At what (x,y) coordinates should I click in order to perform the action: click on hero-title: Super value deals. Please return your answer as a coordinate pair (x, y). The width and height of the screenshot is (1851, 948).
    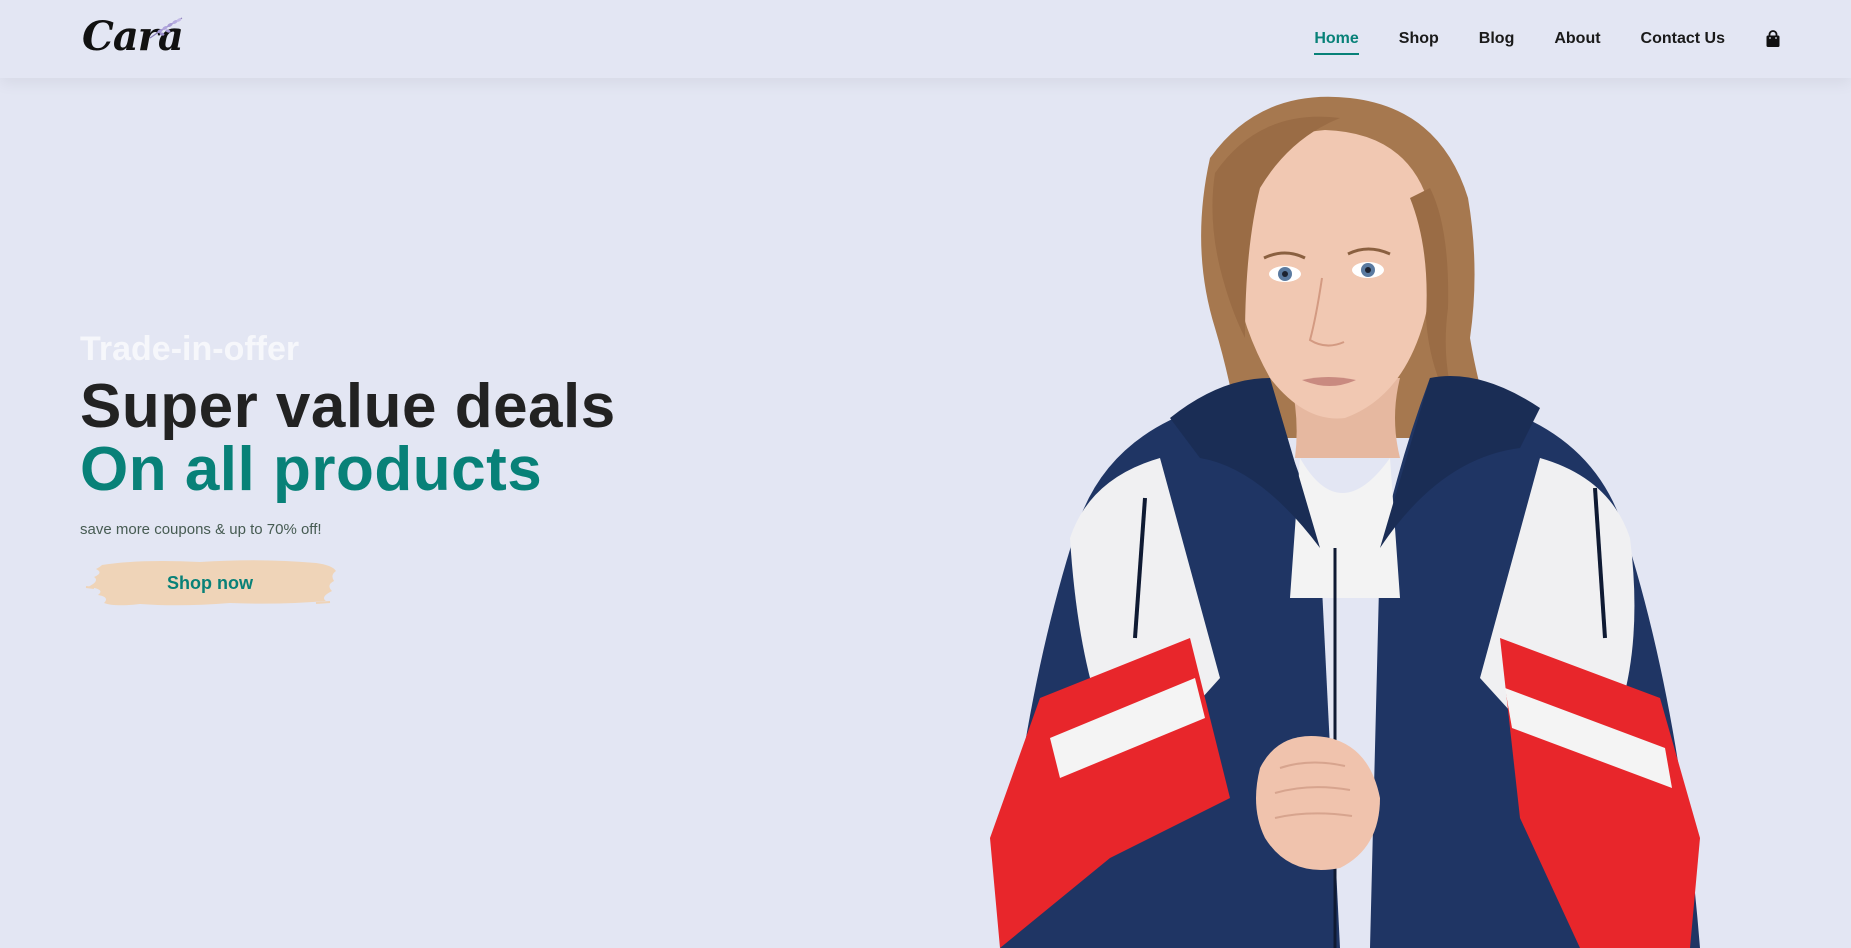
    Looking at the image, I should click on (348, 406).